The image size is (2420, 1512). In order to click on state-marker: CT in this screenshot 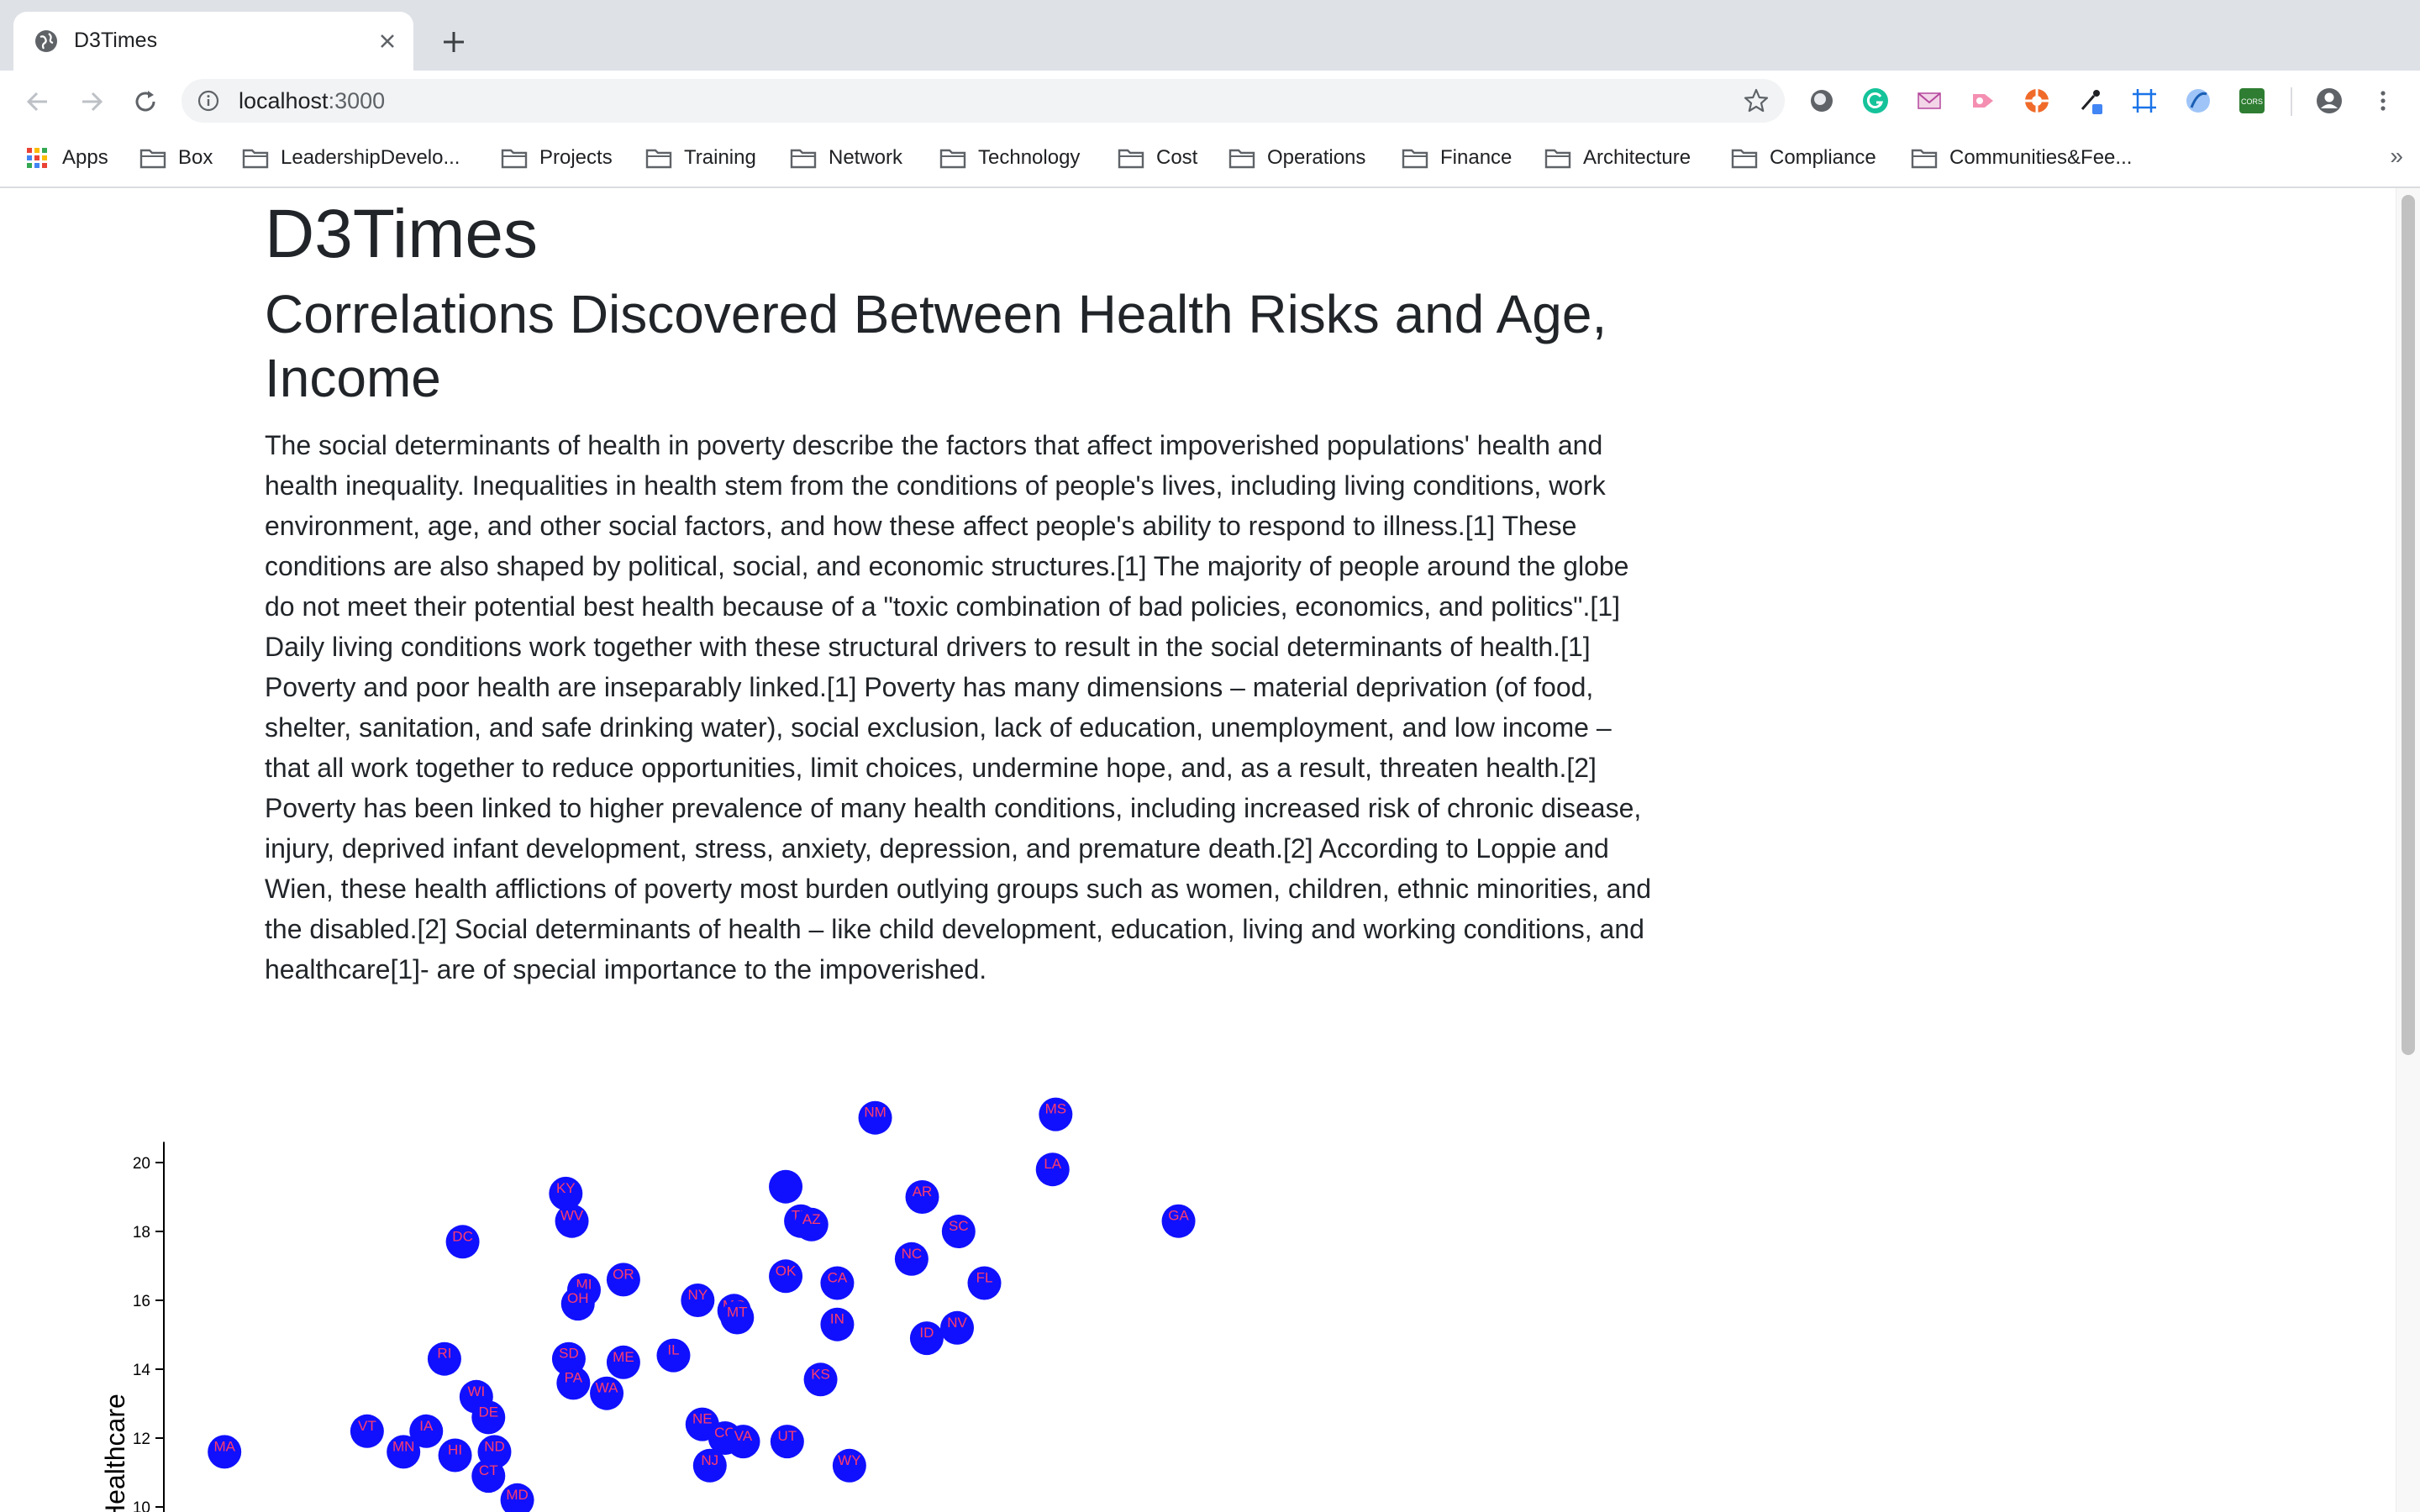, I will do `click(488, 1476)`.